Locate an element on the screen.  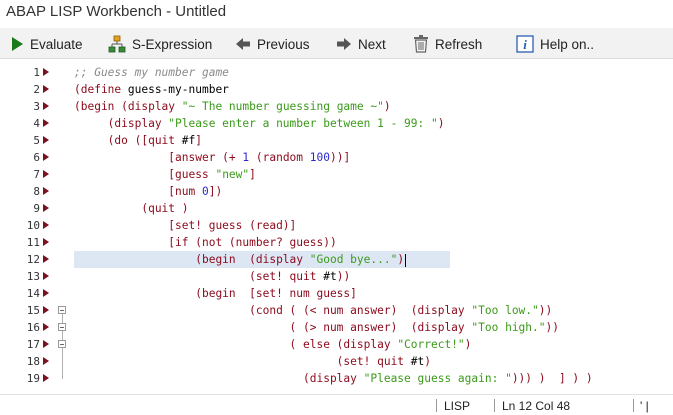
code-text: [num 0]) is located at coordinates (148, 191).